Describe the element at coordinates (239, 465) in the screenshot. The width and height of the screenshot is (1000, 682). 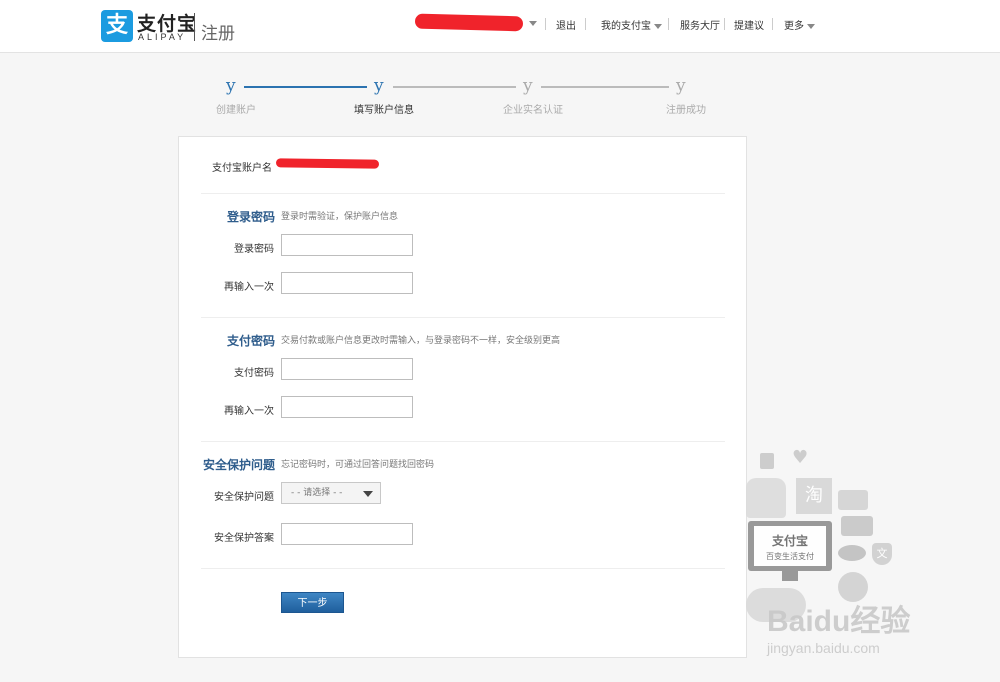
I see `security-question-title: 安全保护问题` at that location.